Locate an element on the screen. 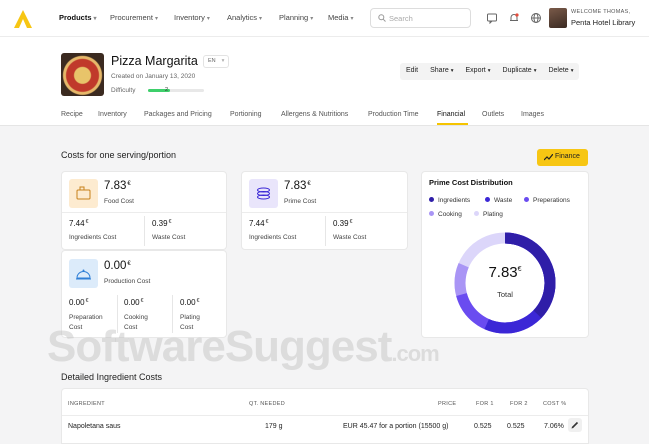 Image resolution: width=649 pixels, height=444 pixels. difficulty-value: 2 is located at coordinates (167, 90).